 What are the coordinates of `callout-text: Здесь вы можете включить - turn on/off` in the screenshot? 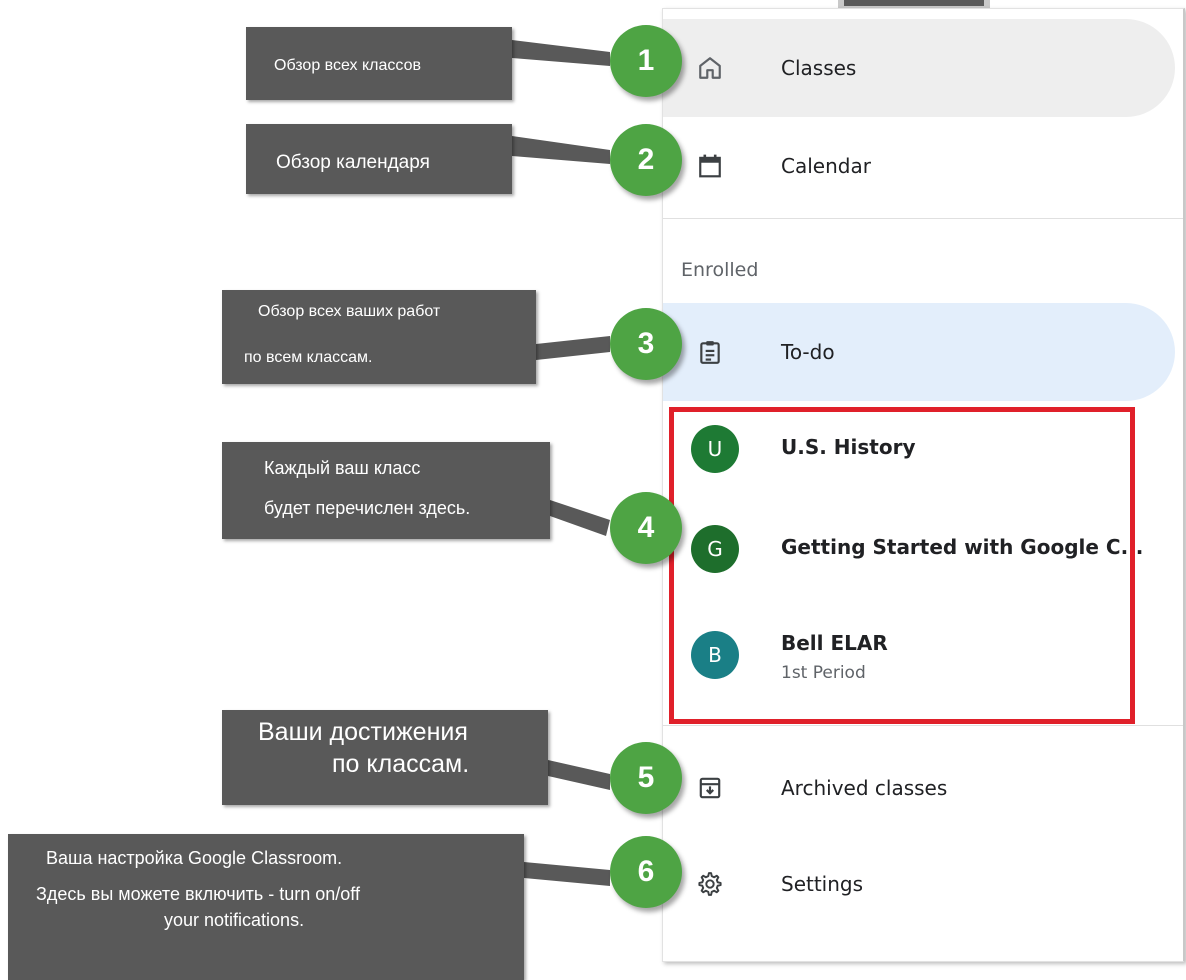 It's located at (198, 894).